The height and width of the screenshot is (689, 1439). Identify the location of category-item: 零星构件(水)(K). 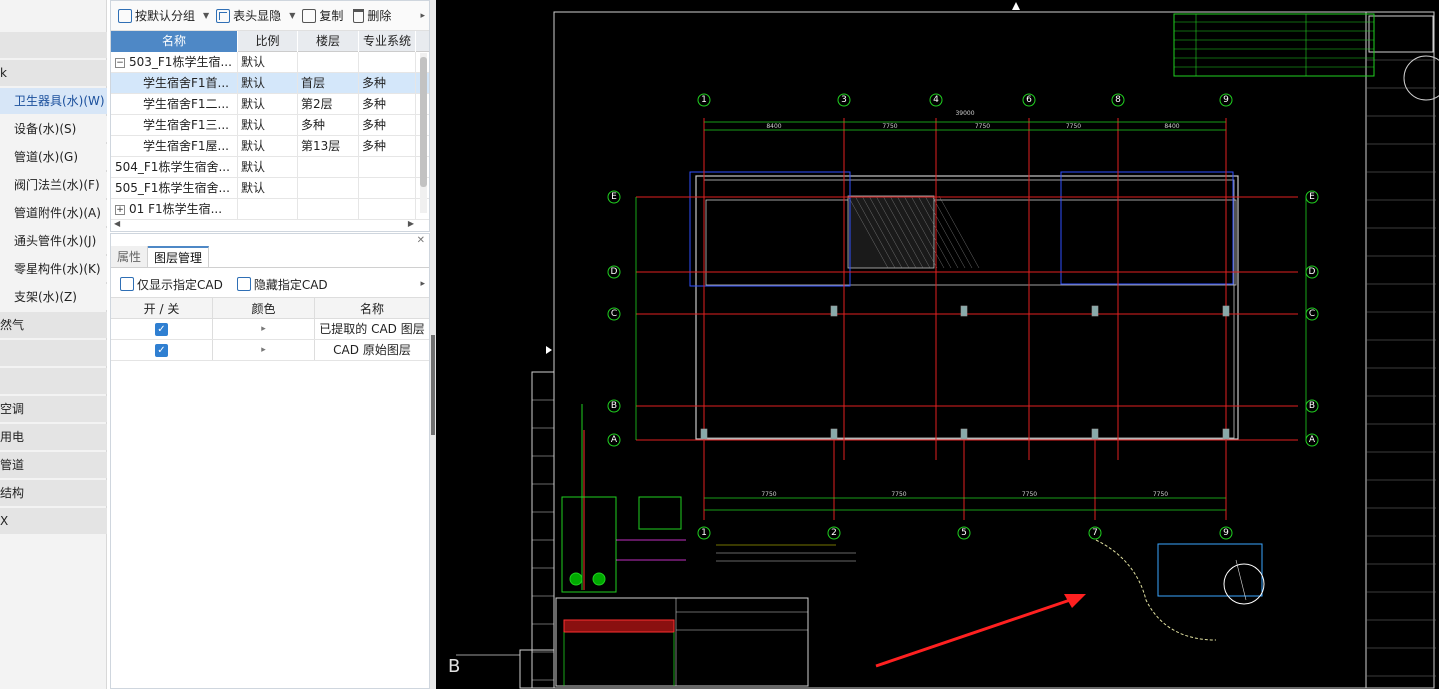
(53, 269).